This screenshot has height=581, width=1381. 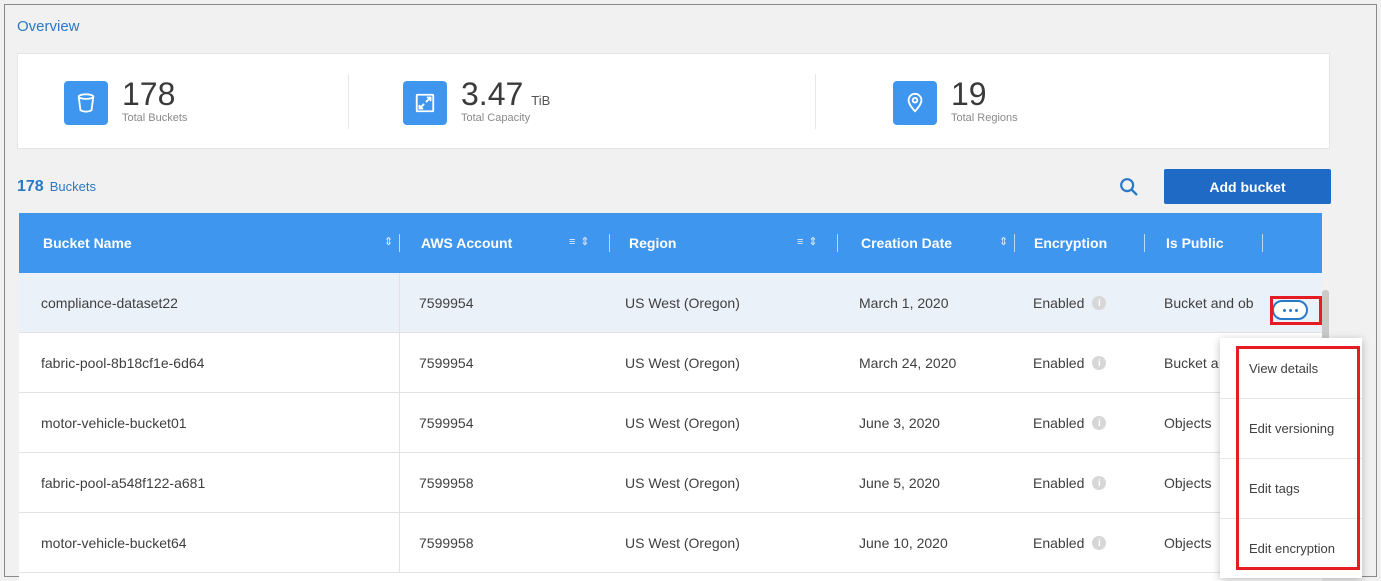 What do you see at coordinates (149, 94) in the screenshot?
I see `stat-value: 178` at bounding box center [149, 94].